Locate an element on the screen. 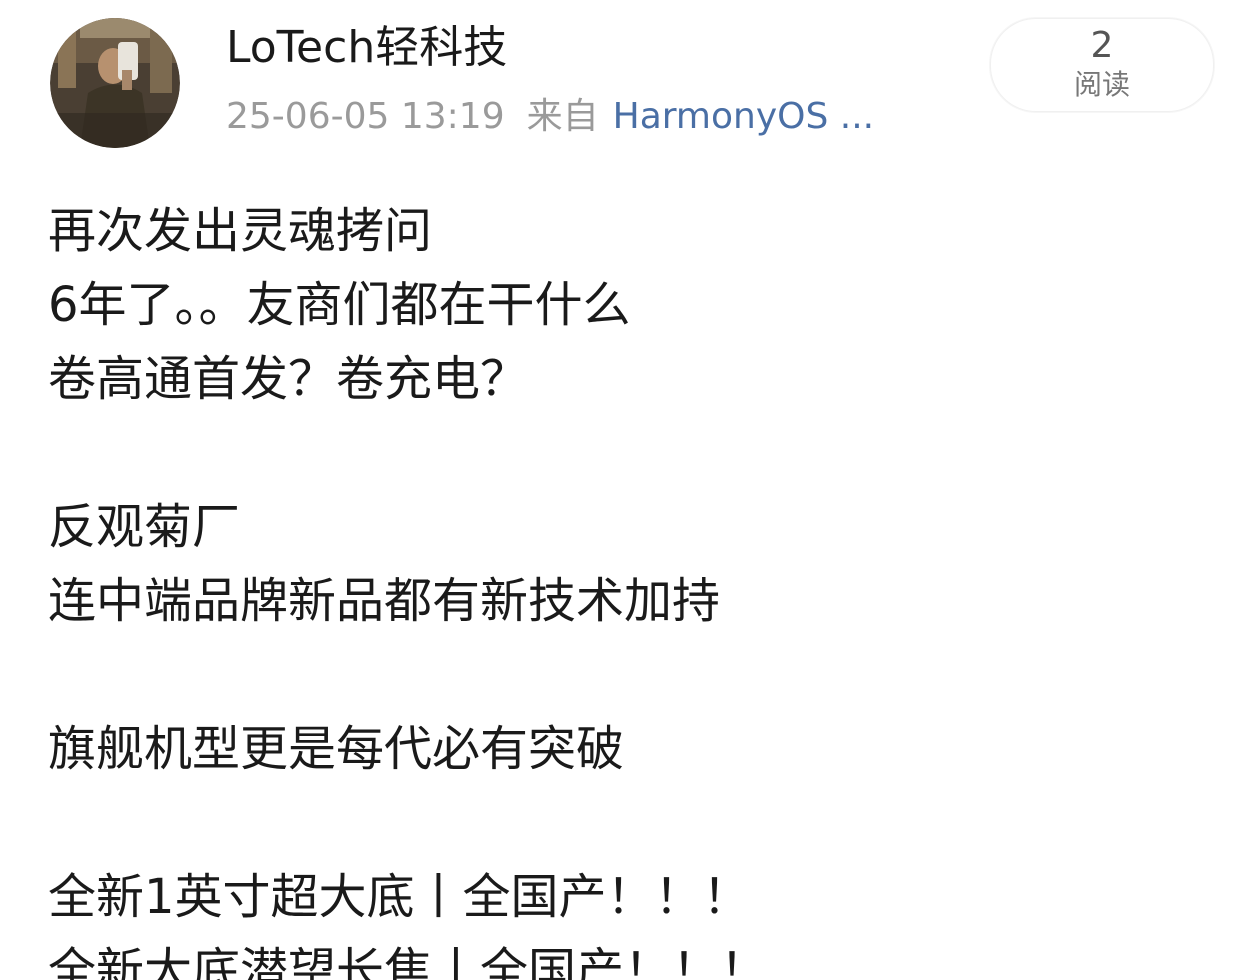 This screenshot has width=1260, height=980. read-count-badge: 2 阅读 is located at coordinates (1102, 65).